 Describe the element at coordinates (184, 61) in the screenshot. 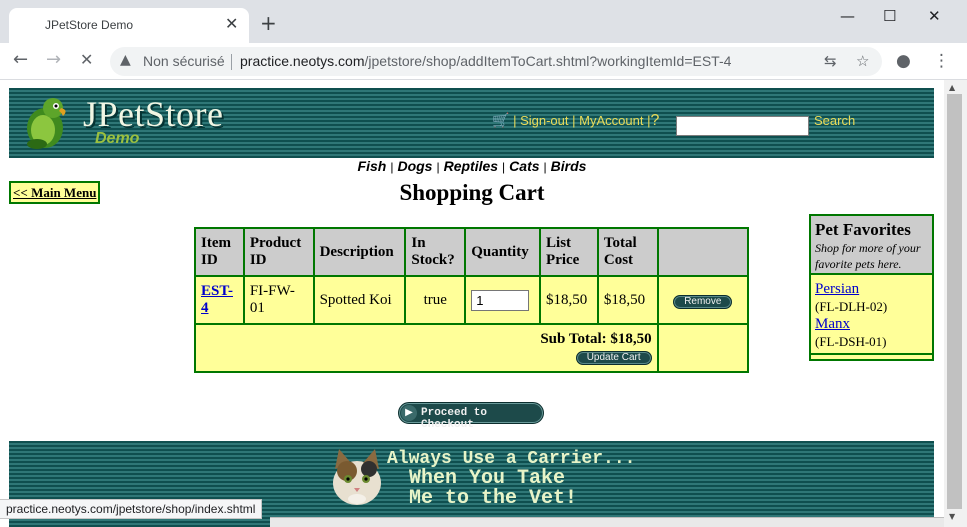

I see `security-label: Non sécurisé` at that location.